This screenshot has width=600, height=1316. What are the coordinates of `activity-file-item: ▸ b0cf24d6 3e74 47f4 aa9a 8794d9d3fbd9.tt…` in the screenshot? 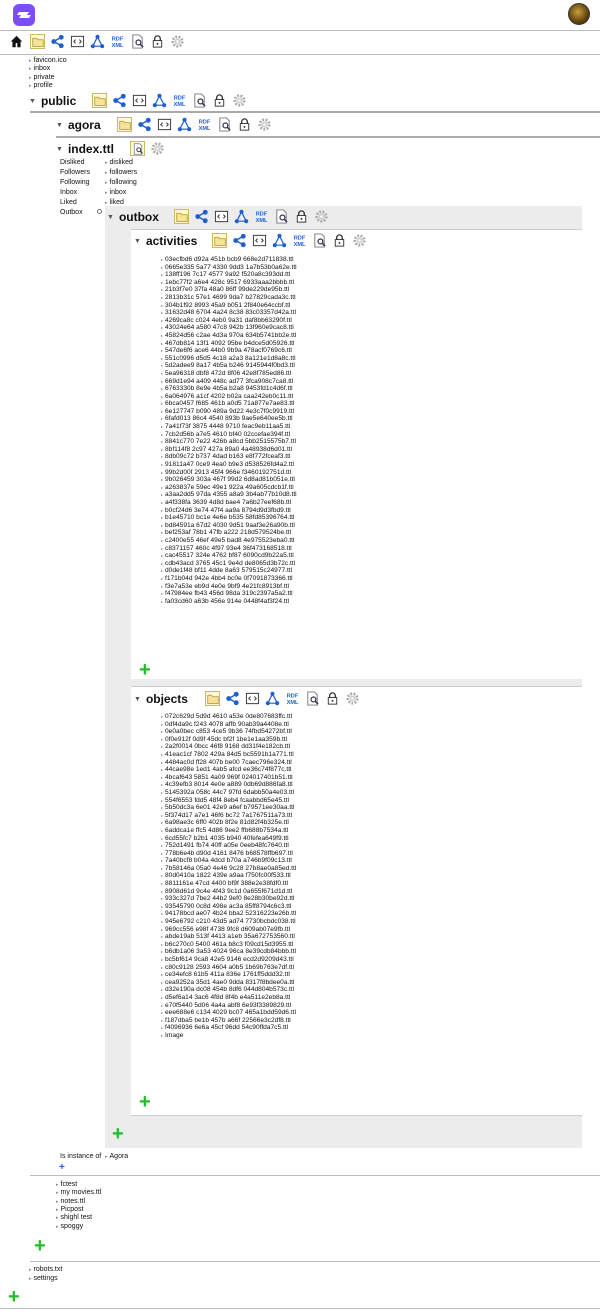 It's located at (229, 511).